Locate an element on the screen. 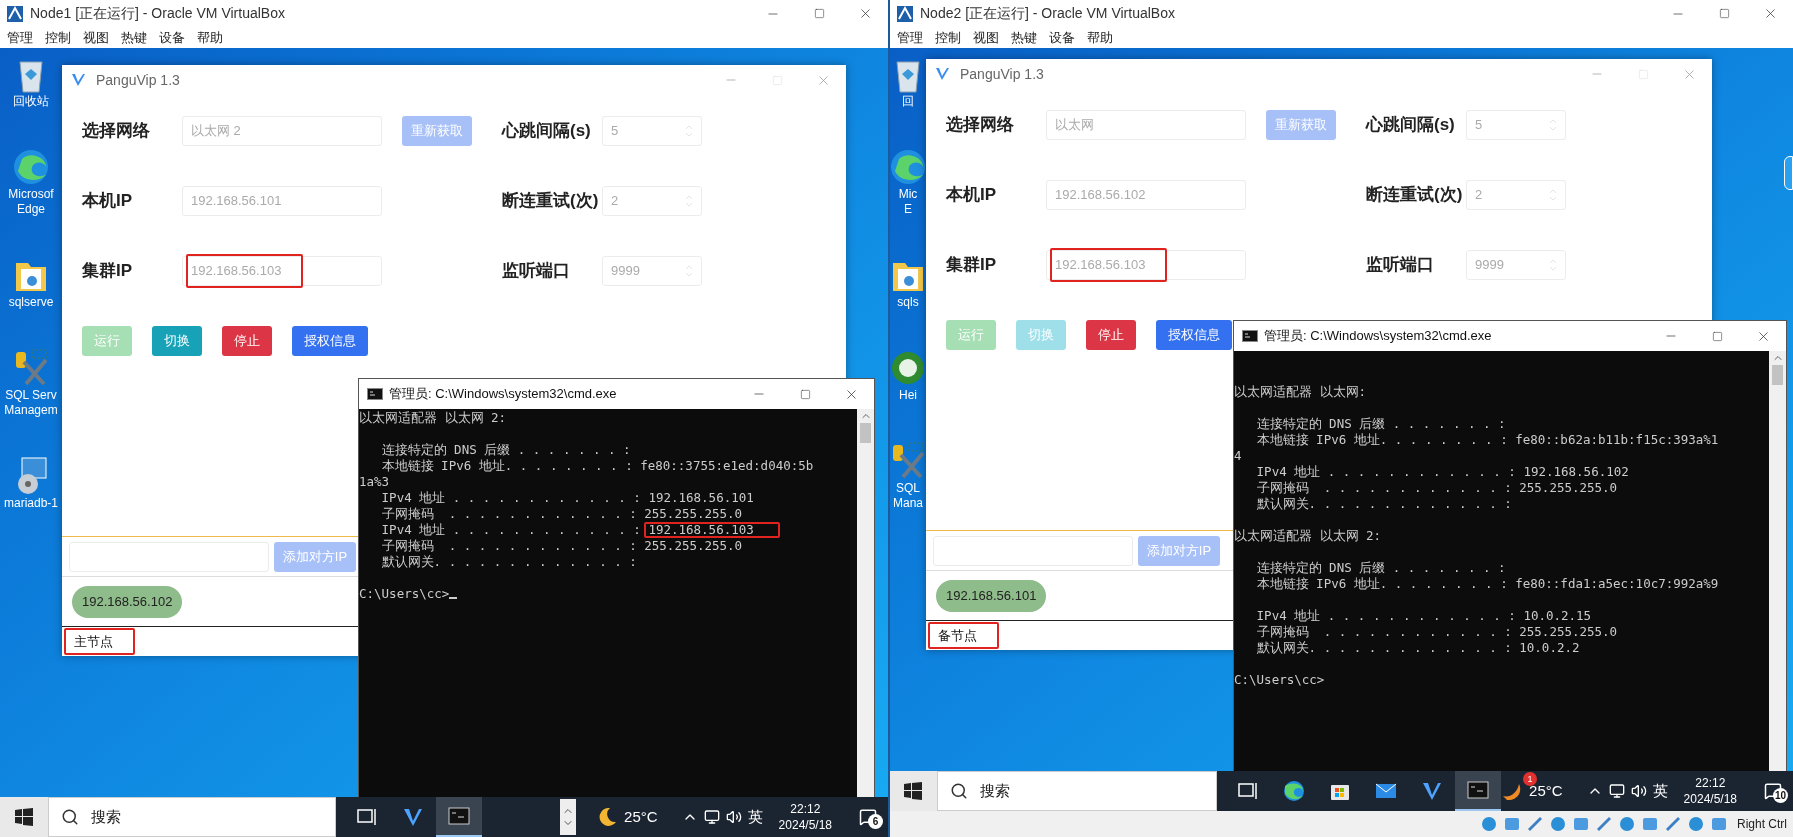  text-field: 以太网 2 is located at coordinates (282, 131).